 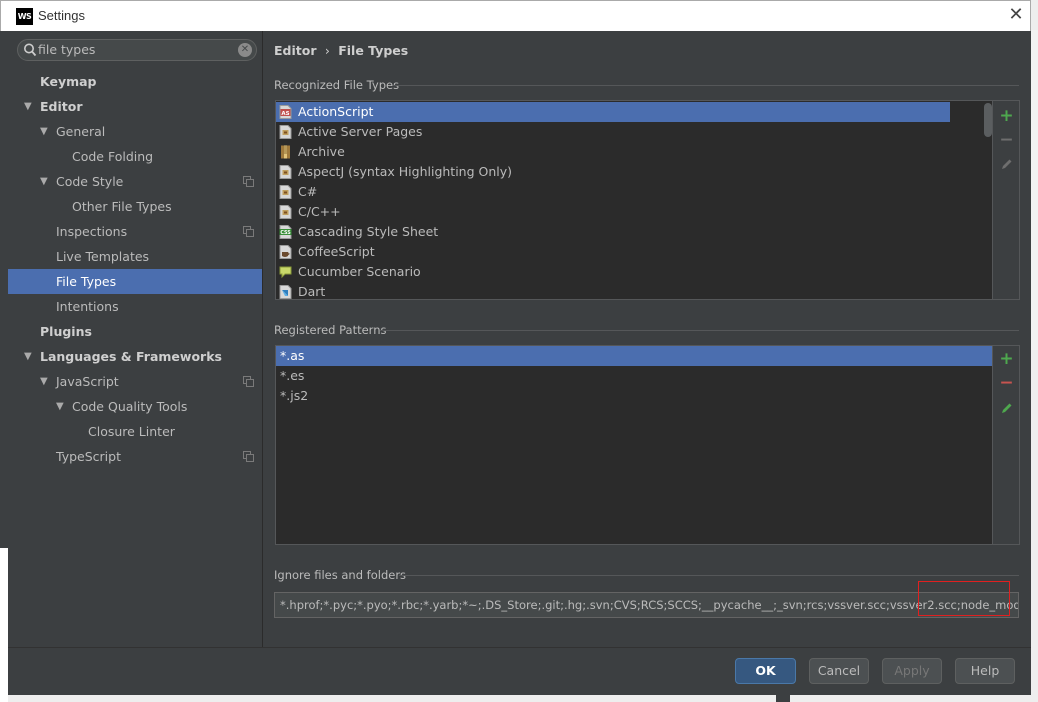 What do you see at coordinates (137, 50) in the screenshot?
I see `search-input: file types ✕` at bounding box center [137, 50].